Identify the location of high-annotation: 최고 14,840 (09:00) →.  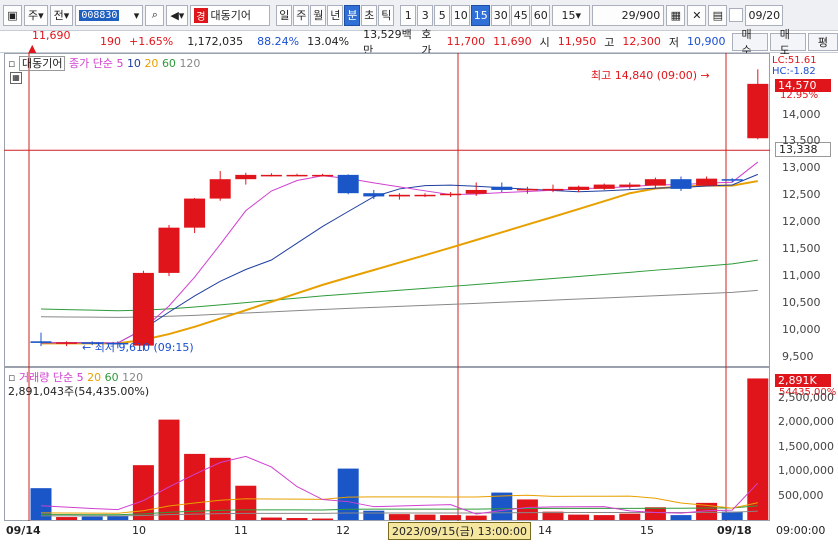
(650, 75).